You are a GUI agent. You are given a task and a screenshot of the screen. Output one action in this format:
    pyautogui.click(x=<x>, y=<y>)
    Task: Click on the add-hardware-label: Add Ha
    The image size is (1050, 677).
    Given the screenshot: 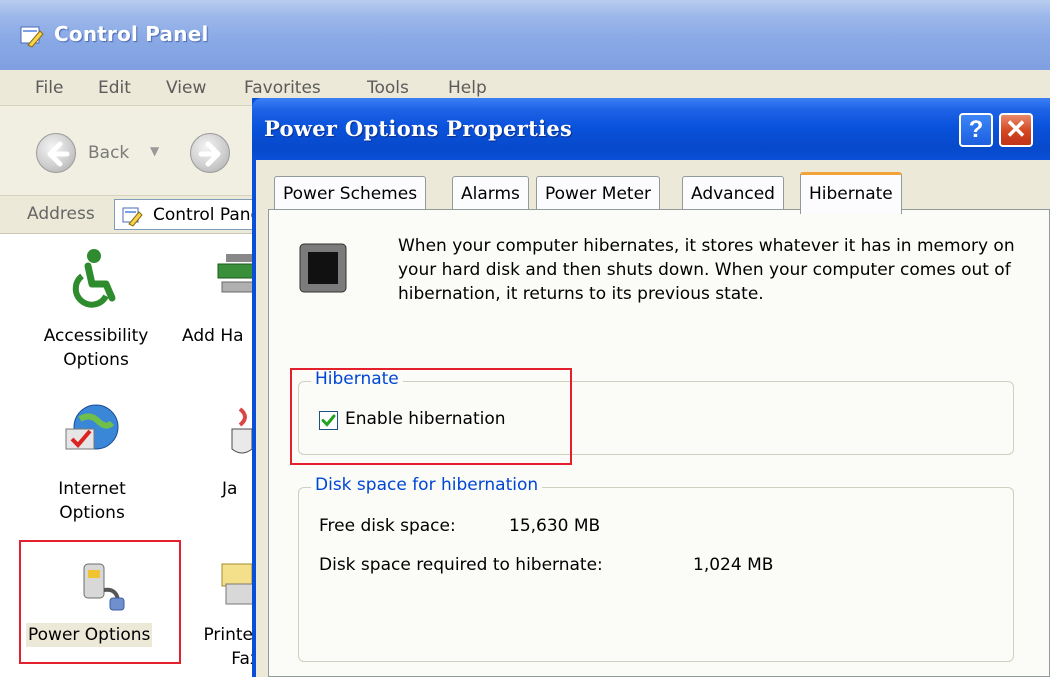 What is the action you would take?
    pyautogui.click(x=213, y=336)
    